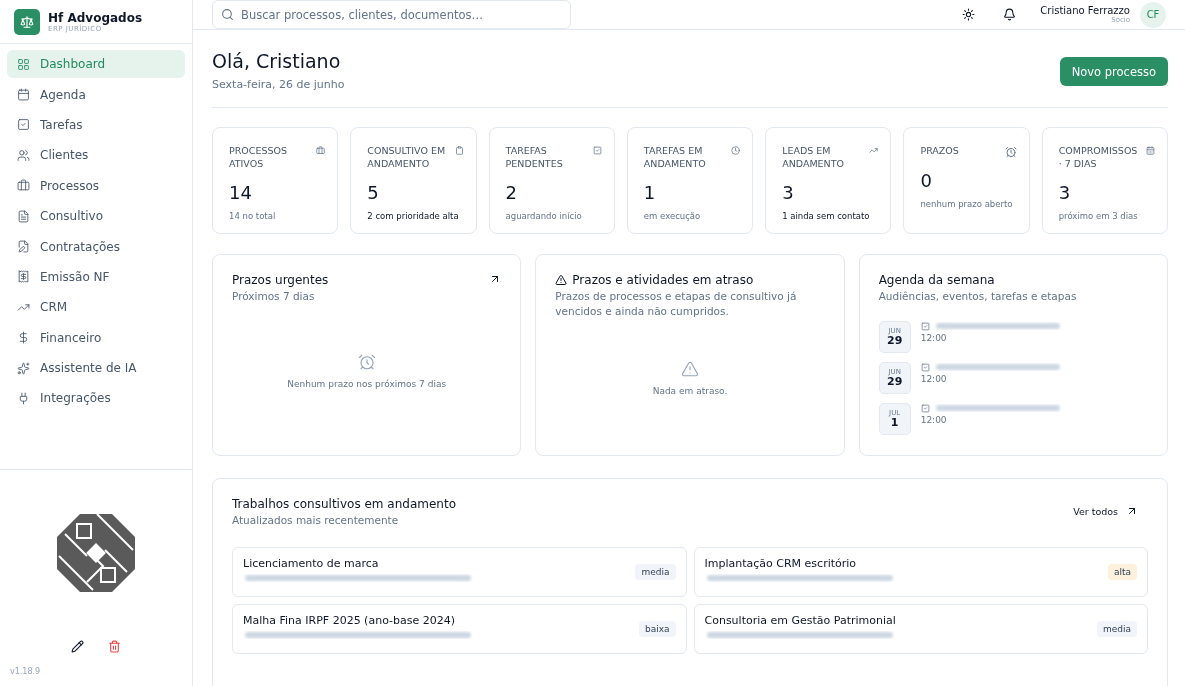  I want to click on notifications-icon, so click(1010, 14).